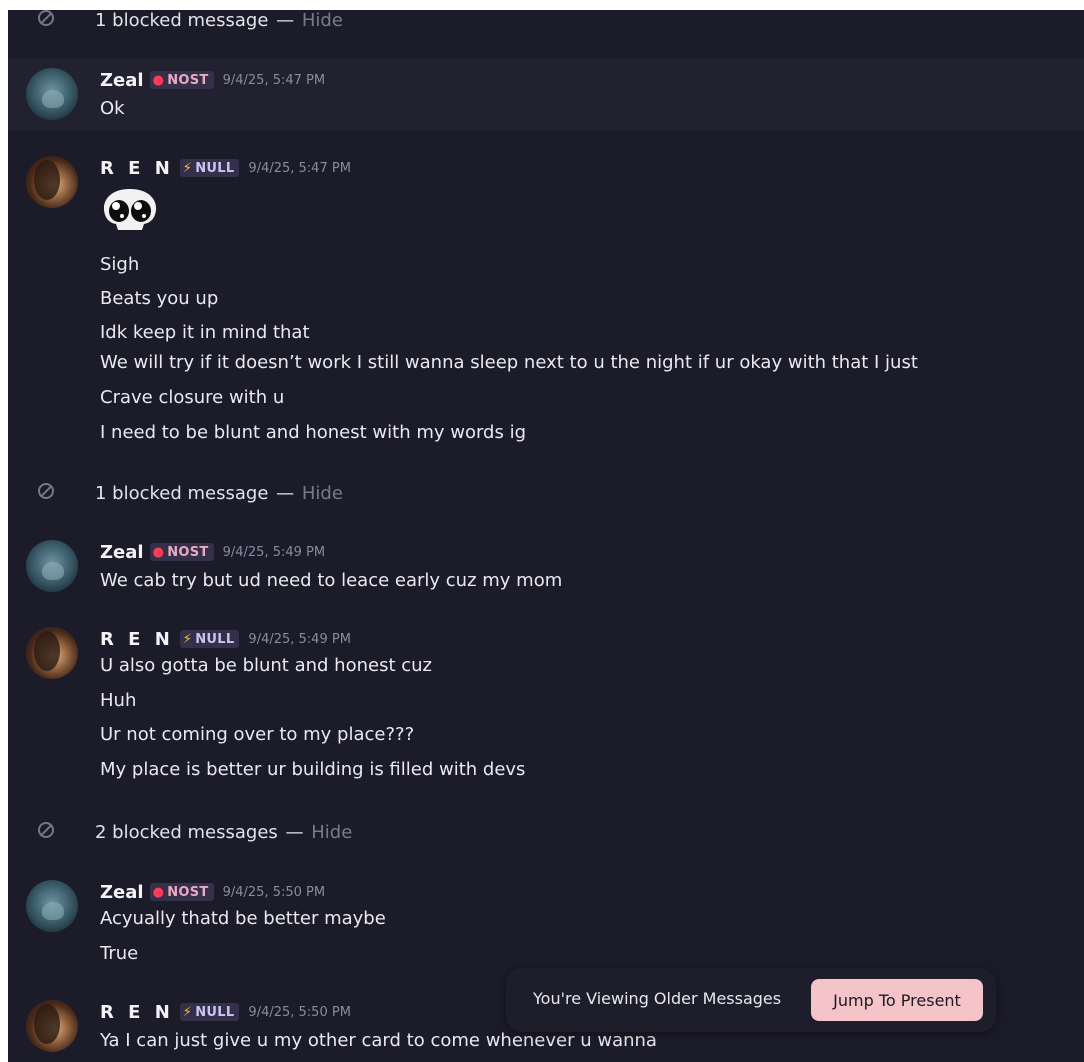  I want to click on message-text: Ok, so click(112, 108).